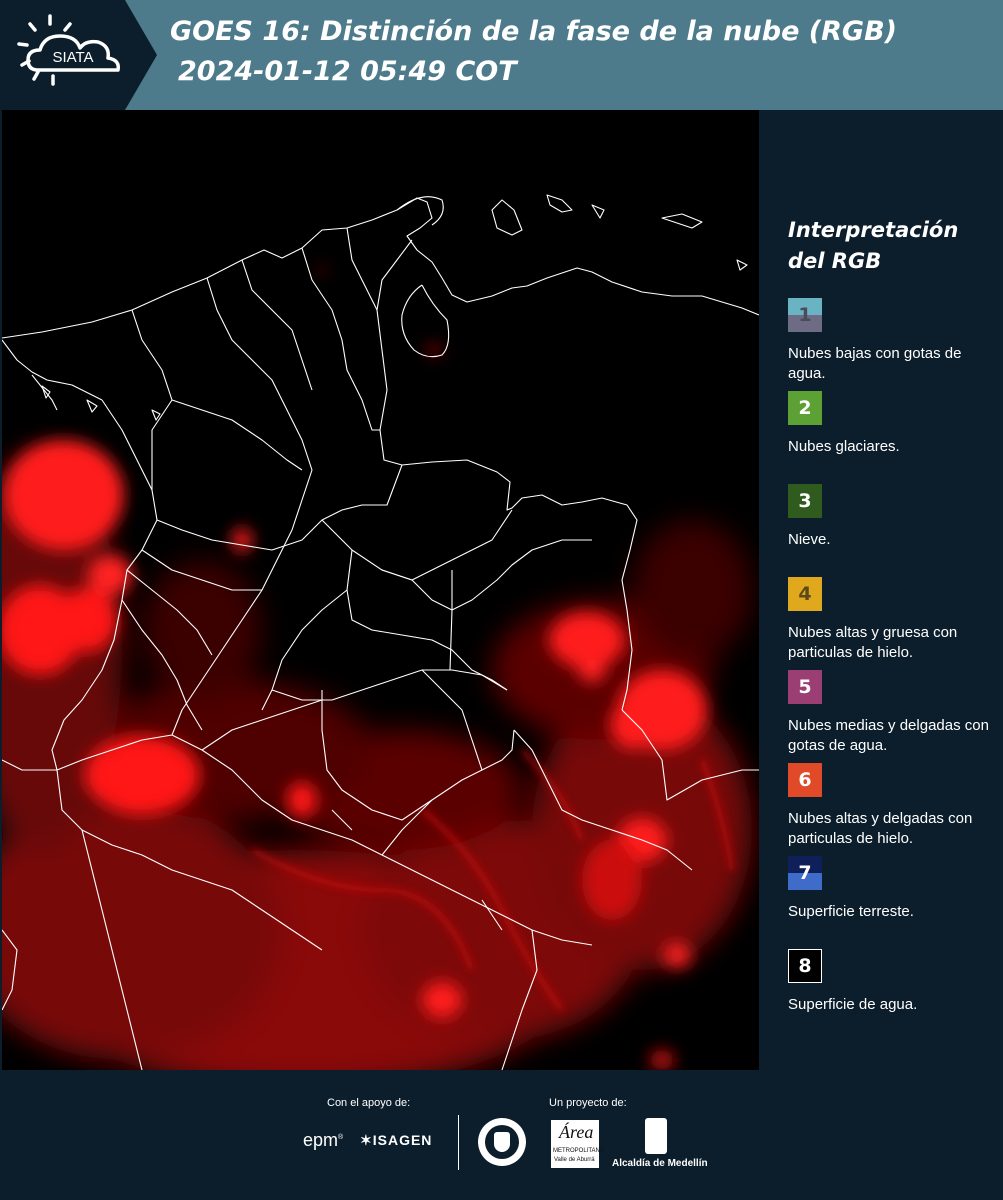  I want to click on shield-icon, so click(502, 1142).